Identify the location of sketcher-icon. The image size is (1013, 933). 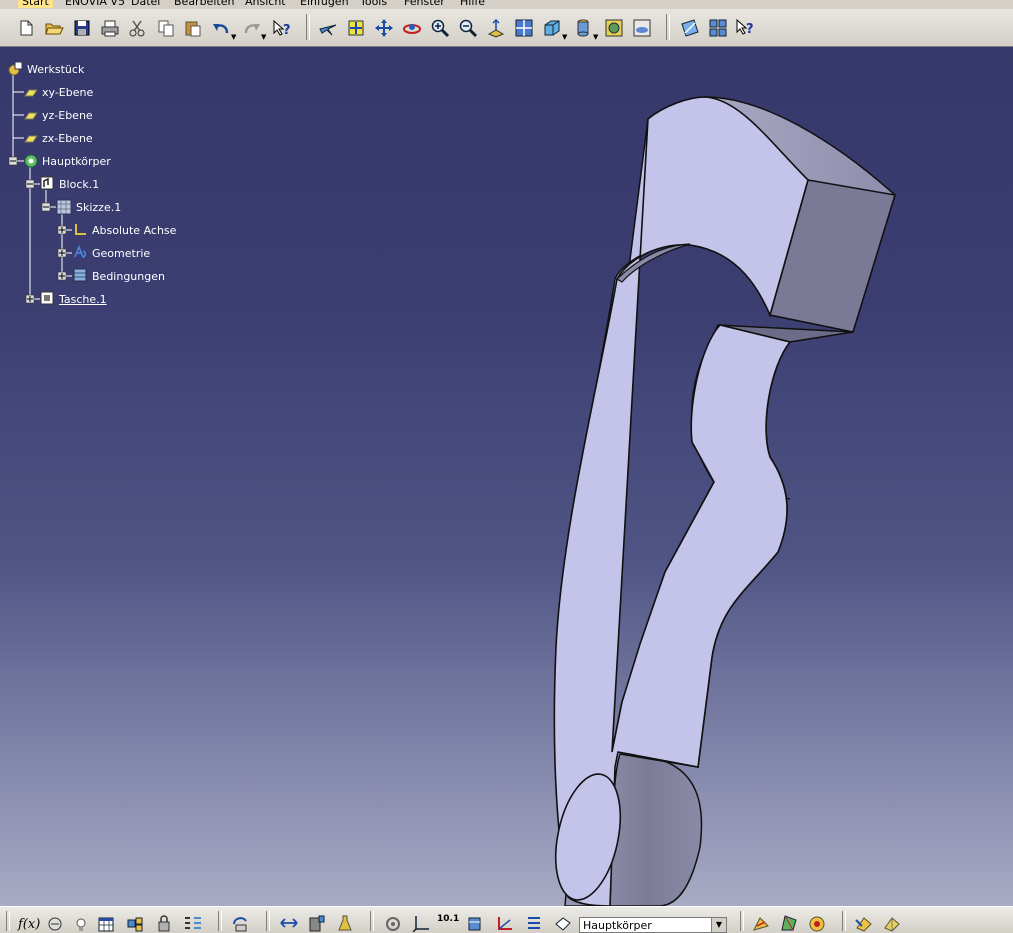
(690, 28).